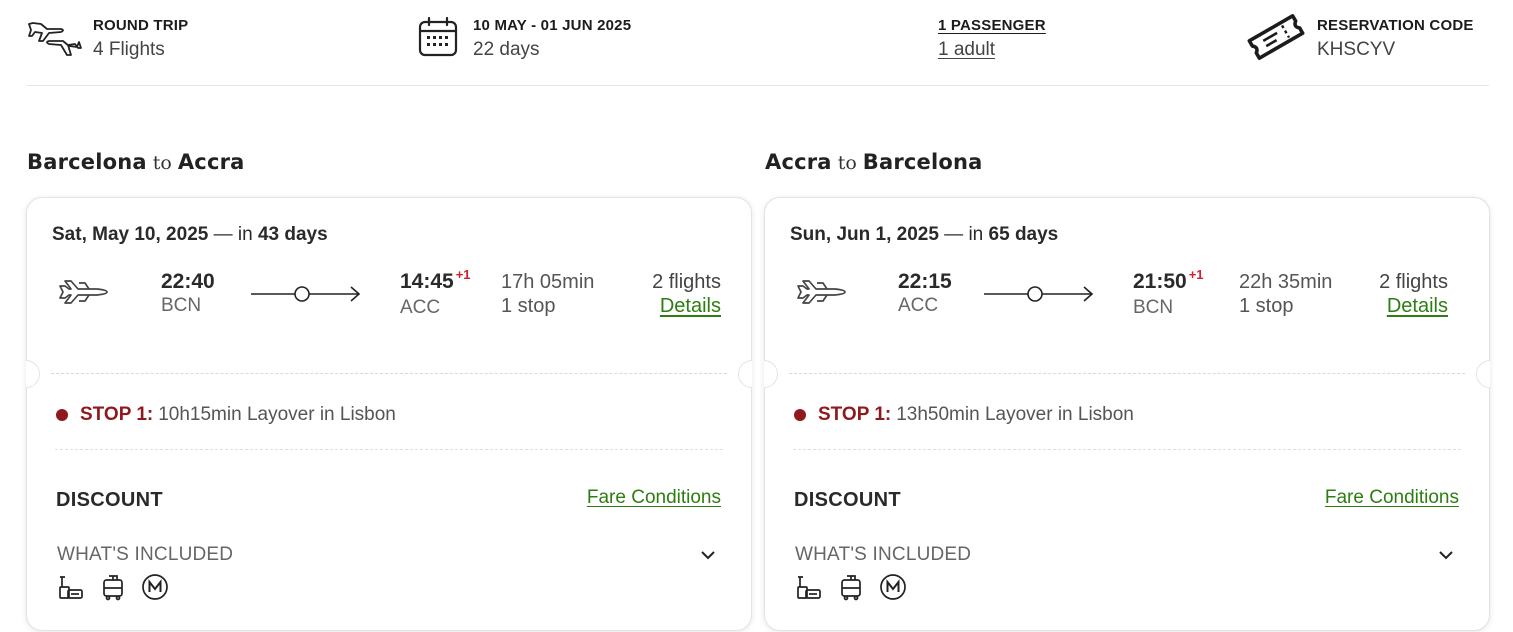 This screenshot has height=632, width=1513. I want to click on inbound-date-line: Sun, Jun 1, 2025 — in 65 days, so click(924, 235).